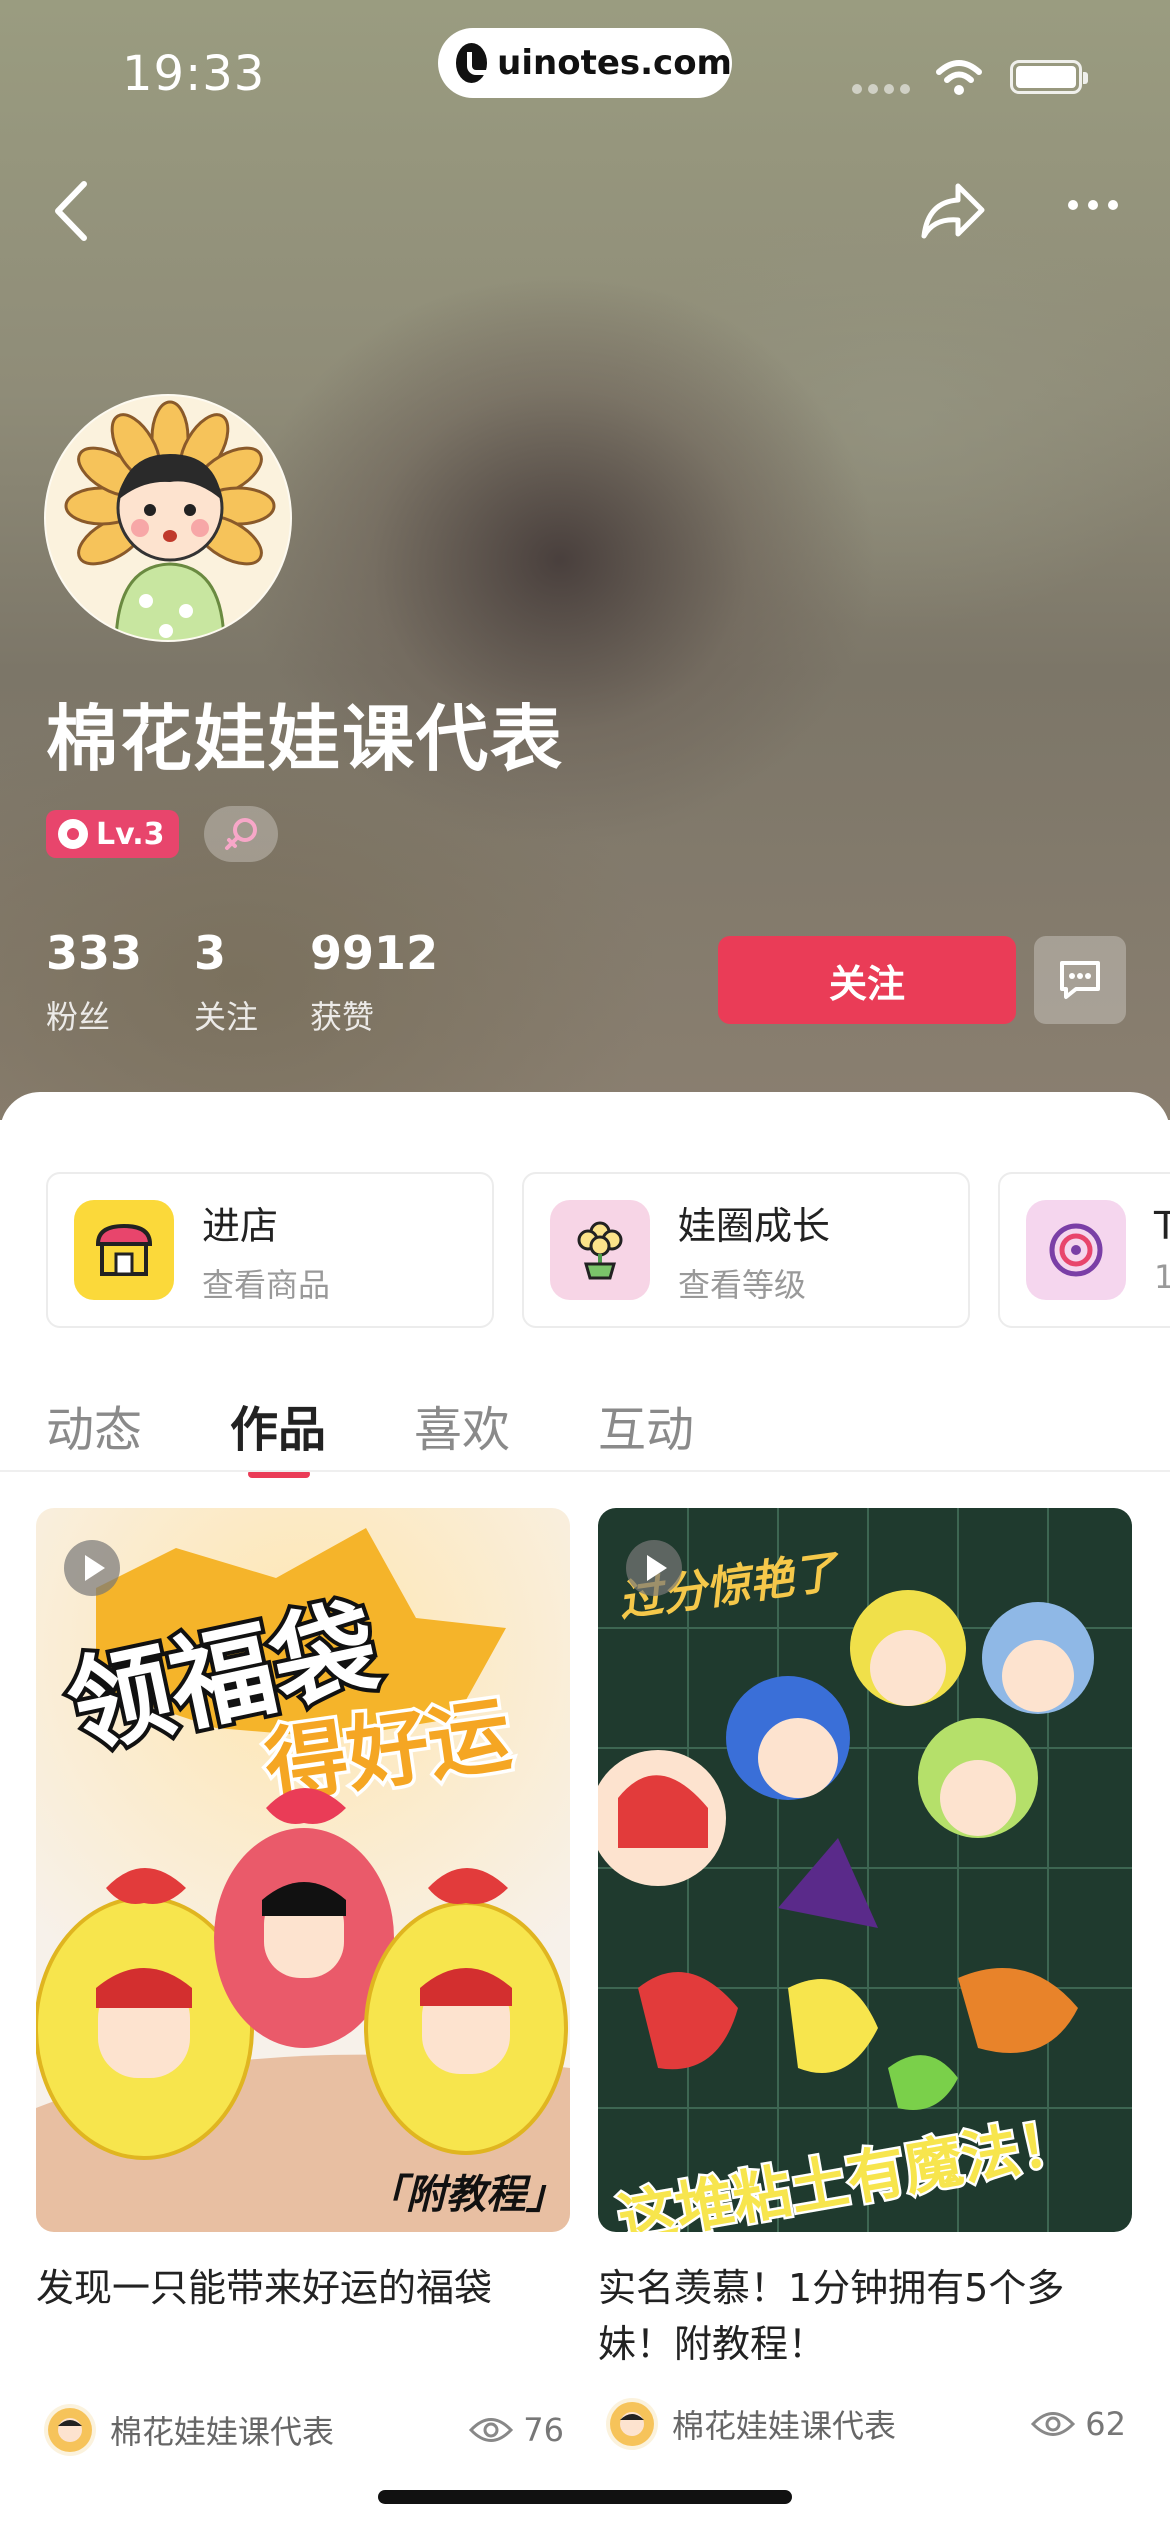  I want to click on flower-icon, so click(73, 834).